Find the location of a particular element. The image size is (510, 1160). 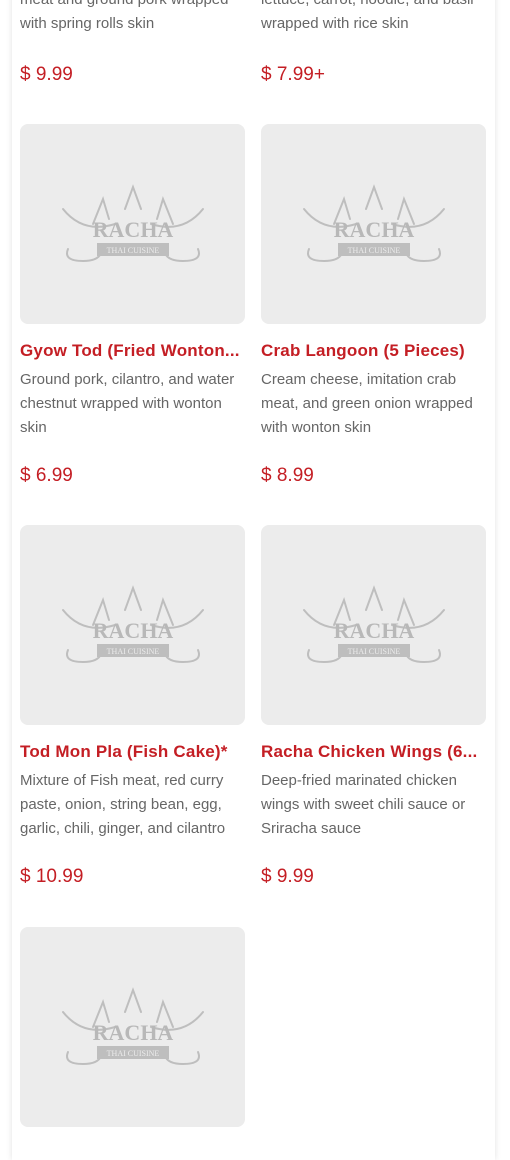

item-name: Crab Langoon (5 Pieces) is located at coordinates (363, 350).